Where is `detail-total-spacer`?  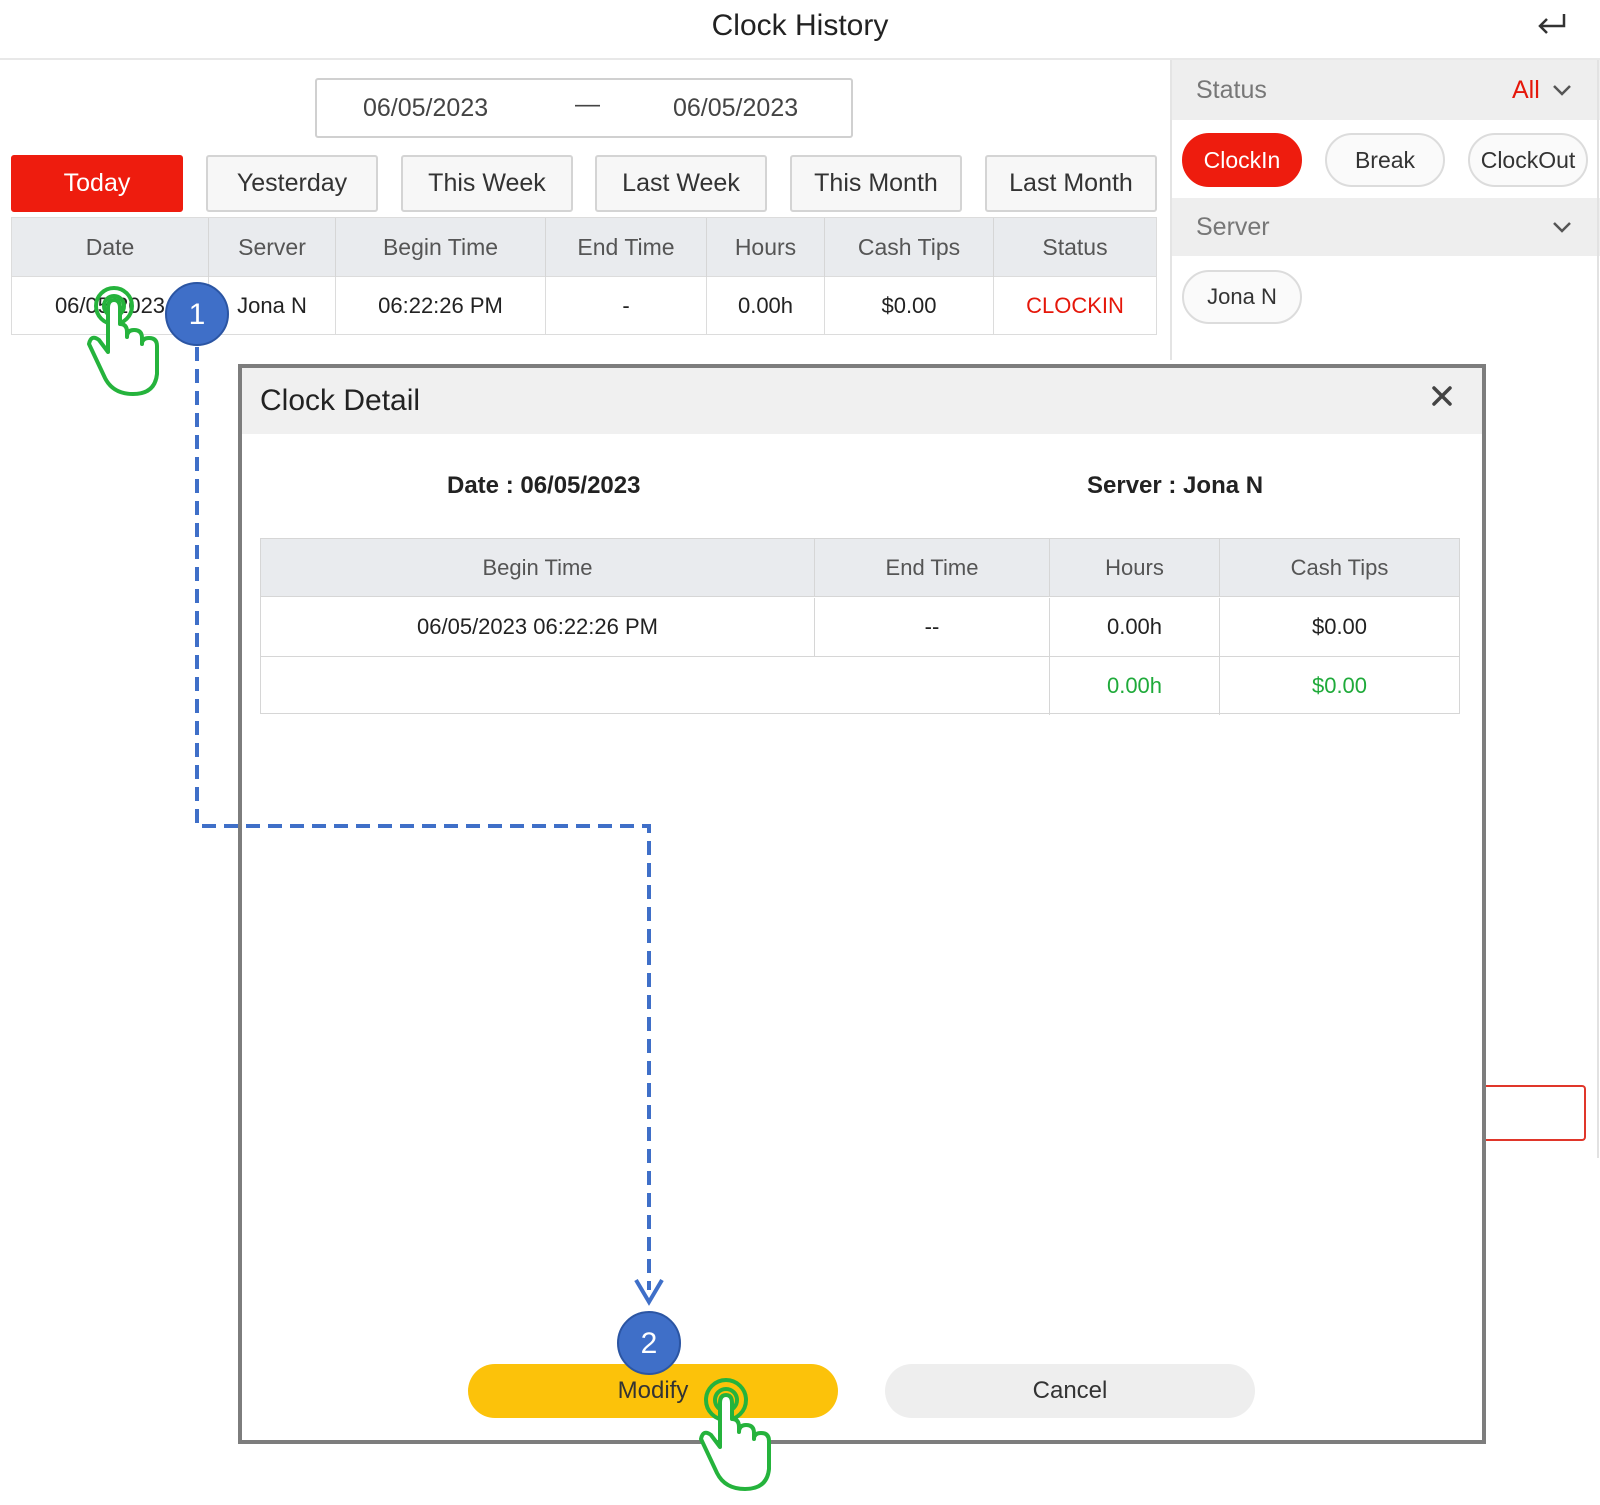
detail-total-spacer is located at coordinates (655, 686).